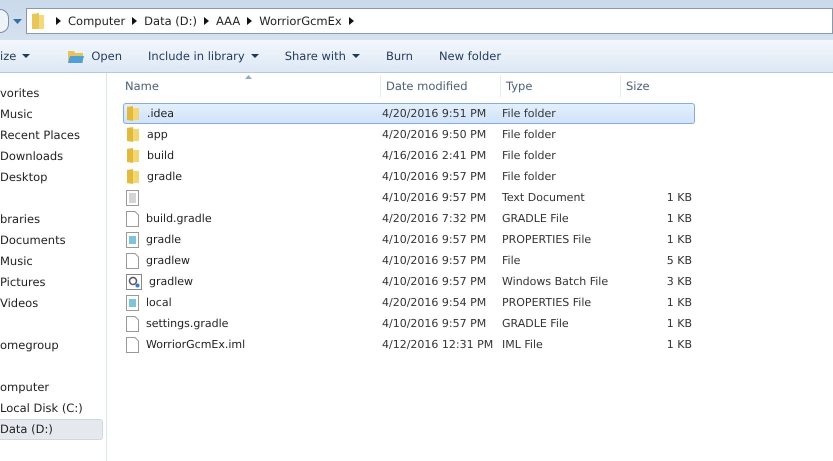 The image size is (833, 461). I want to click on sidebar-header: braries, so click(53, 219).